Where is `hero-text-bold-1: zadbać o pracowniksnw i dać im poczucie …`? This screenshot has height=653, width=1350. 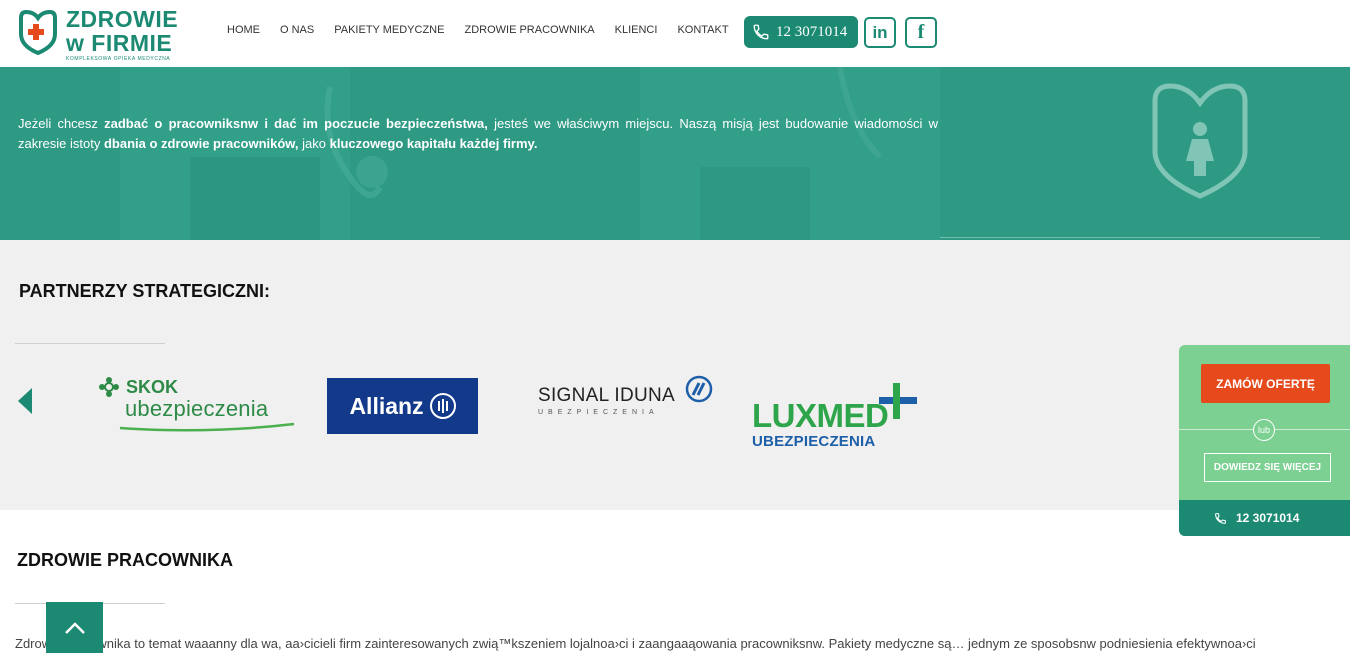 hero-text-bold-1: zadbać o pracowniksnw i dać im poczucie … is located at coordinates (296, 123).